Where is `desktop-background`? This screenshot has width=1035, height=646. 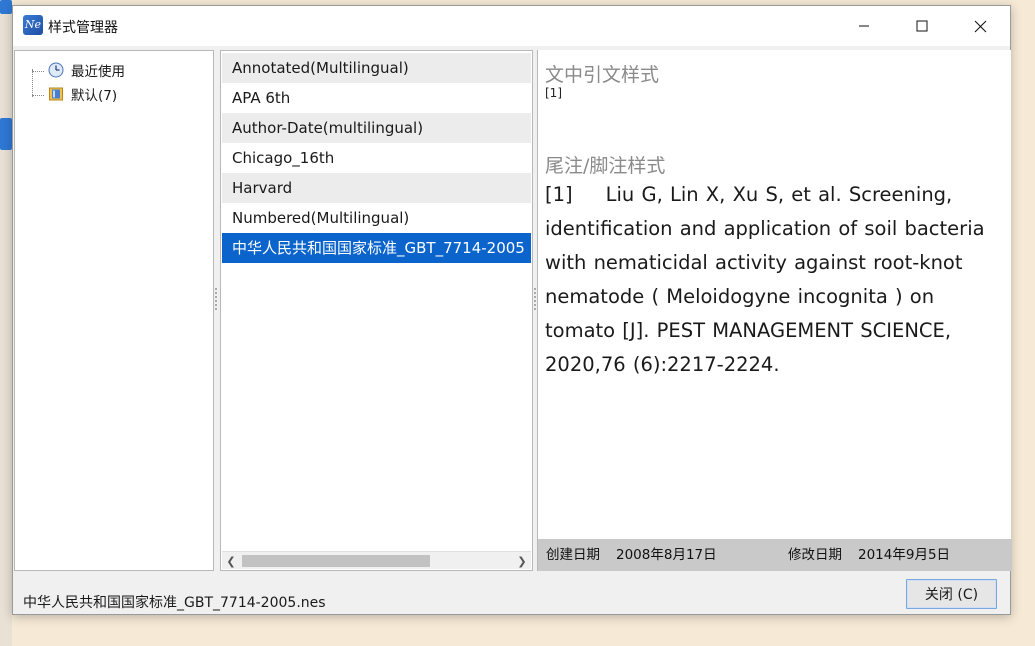
desktop-background is located at coordinates (6, 323).